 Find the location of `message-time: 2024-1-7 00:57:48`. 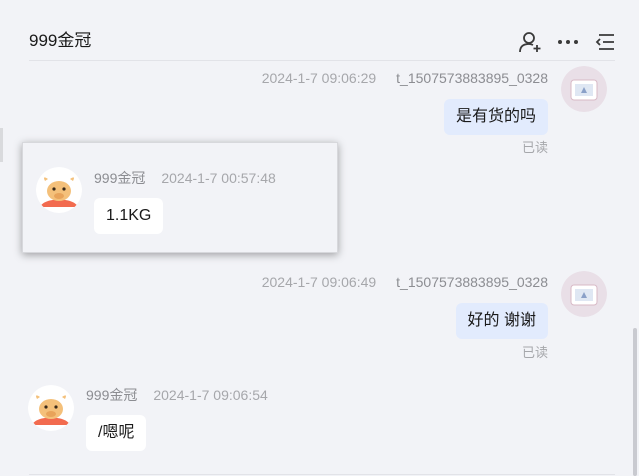

message-time: 2024-1-7 00:57:48 is located at coordinates (218, 178).